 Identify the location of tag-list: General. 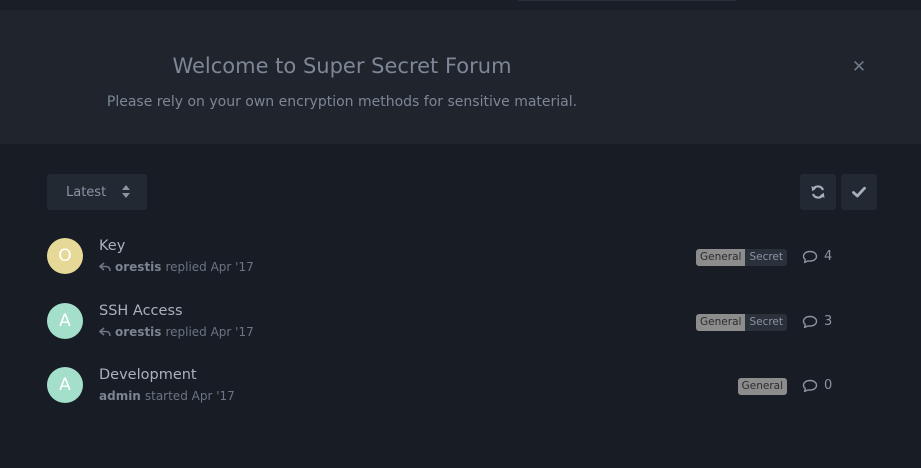
(762, 386).